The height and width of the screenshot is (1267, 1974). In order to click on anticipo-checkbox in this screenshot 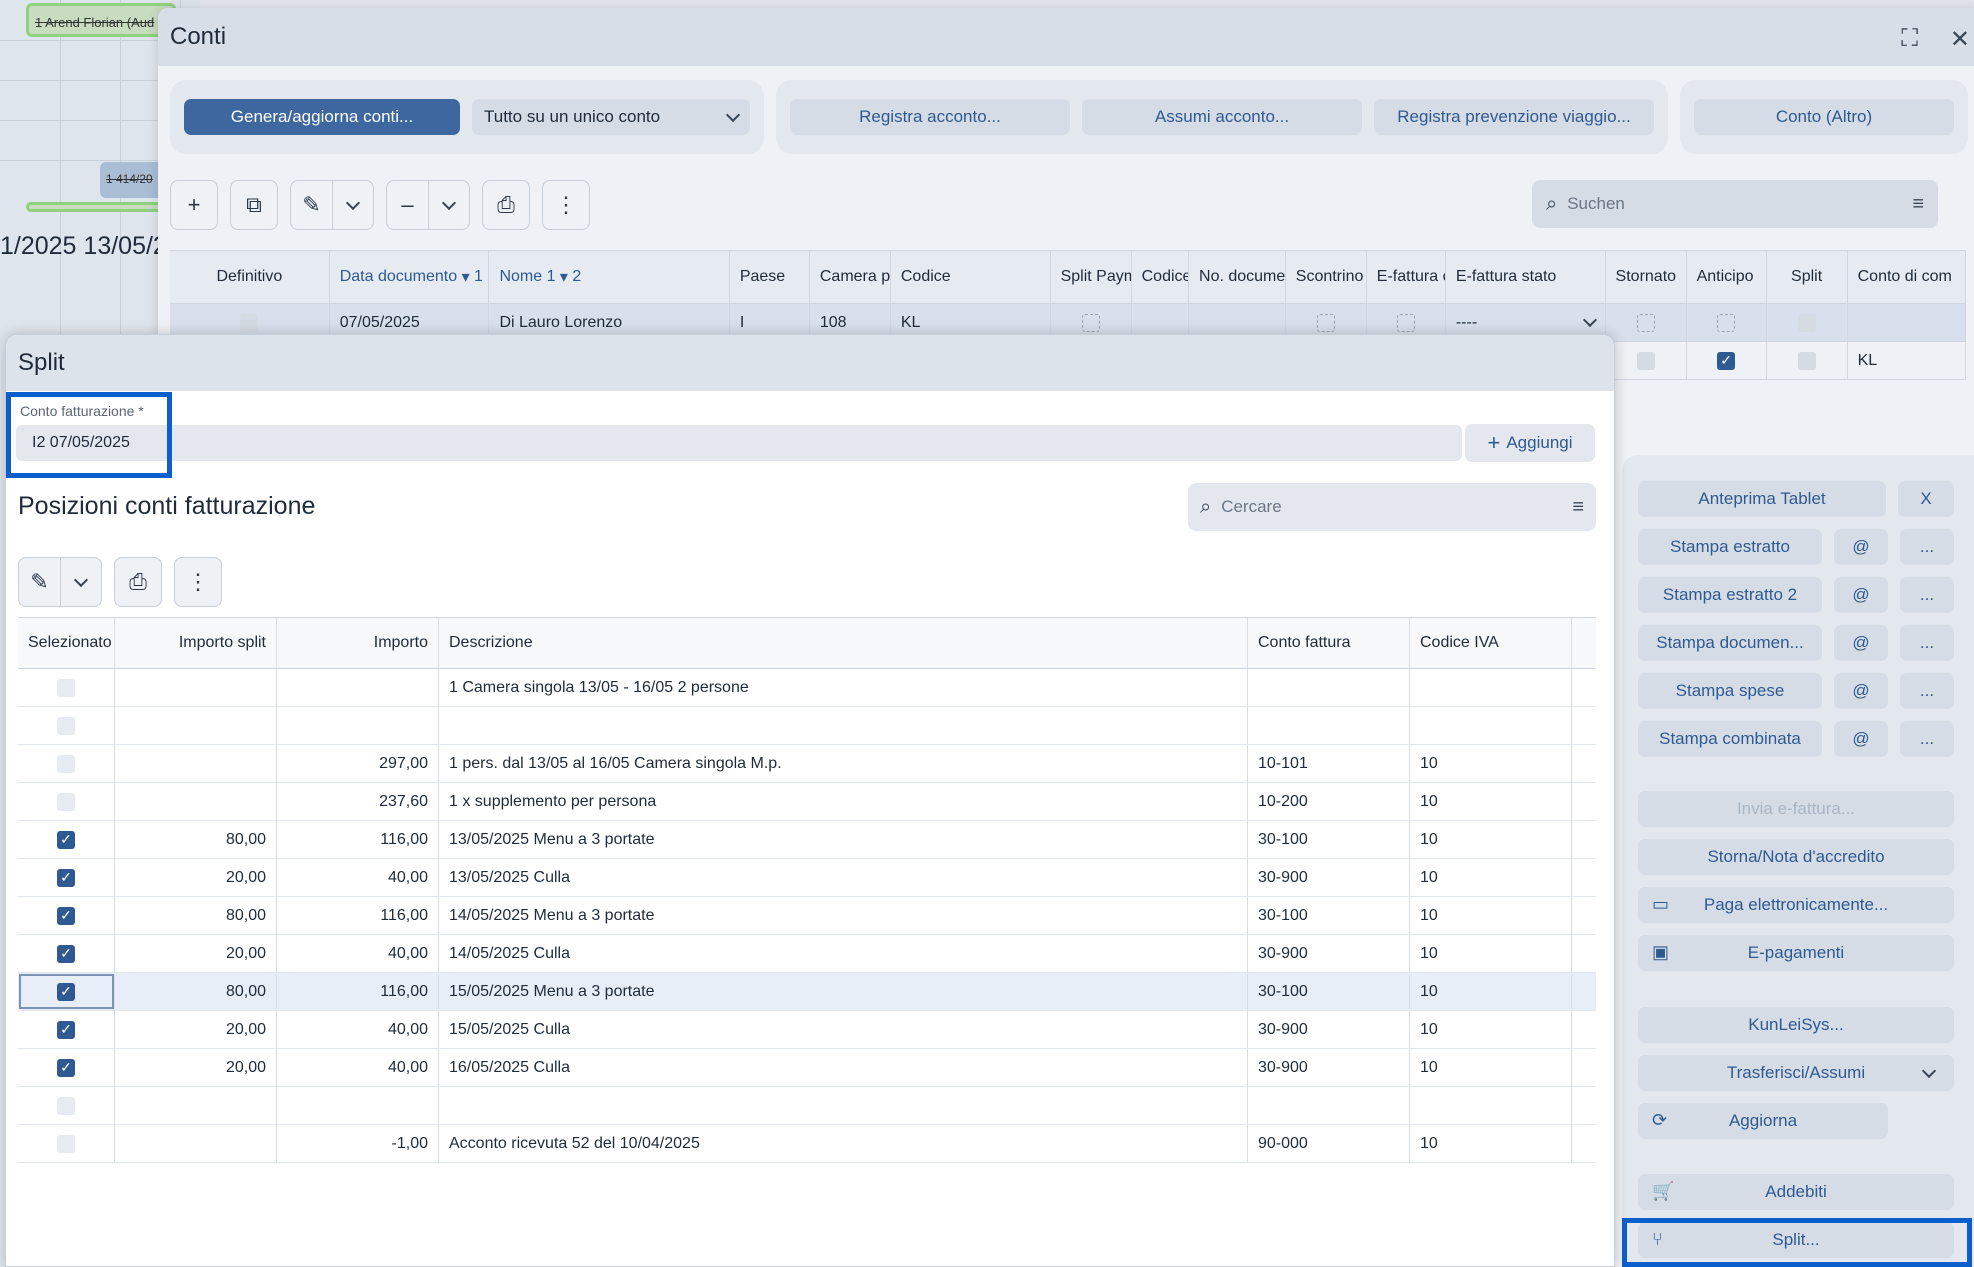, I will do `click(1727, 322)`.